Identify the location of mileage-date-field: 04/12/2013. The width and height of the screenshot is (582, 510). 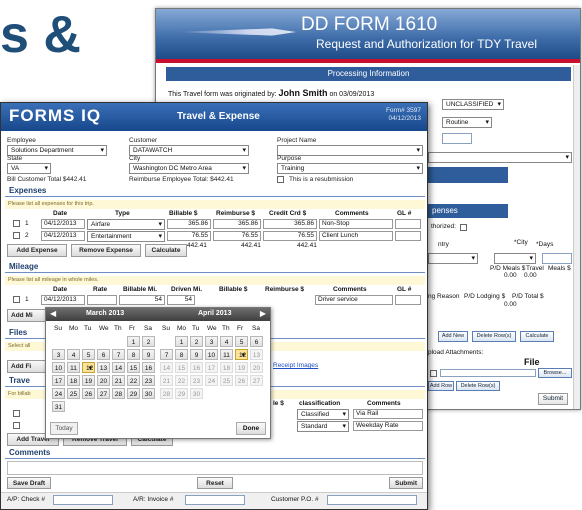
(63, 300).